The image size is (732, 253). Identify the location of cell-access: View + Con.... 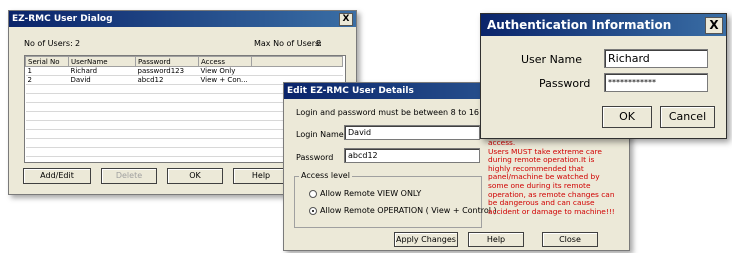
(225, 80).